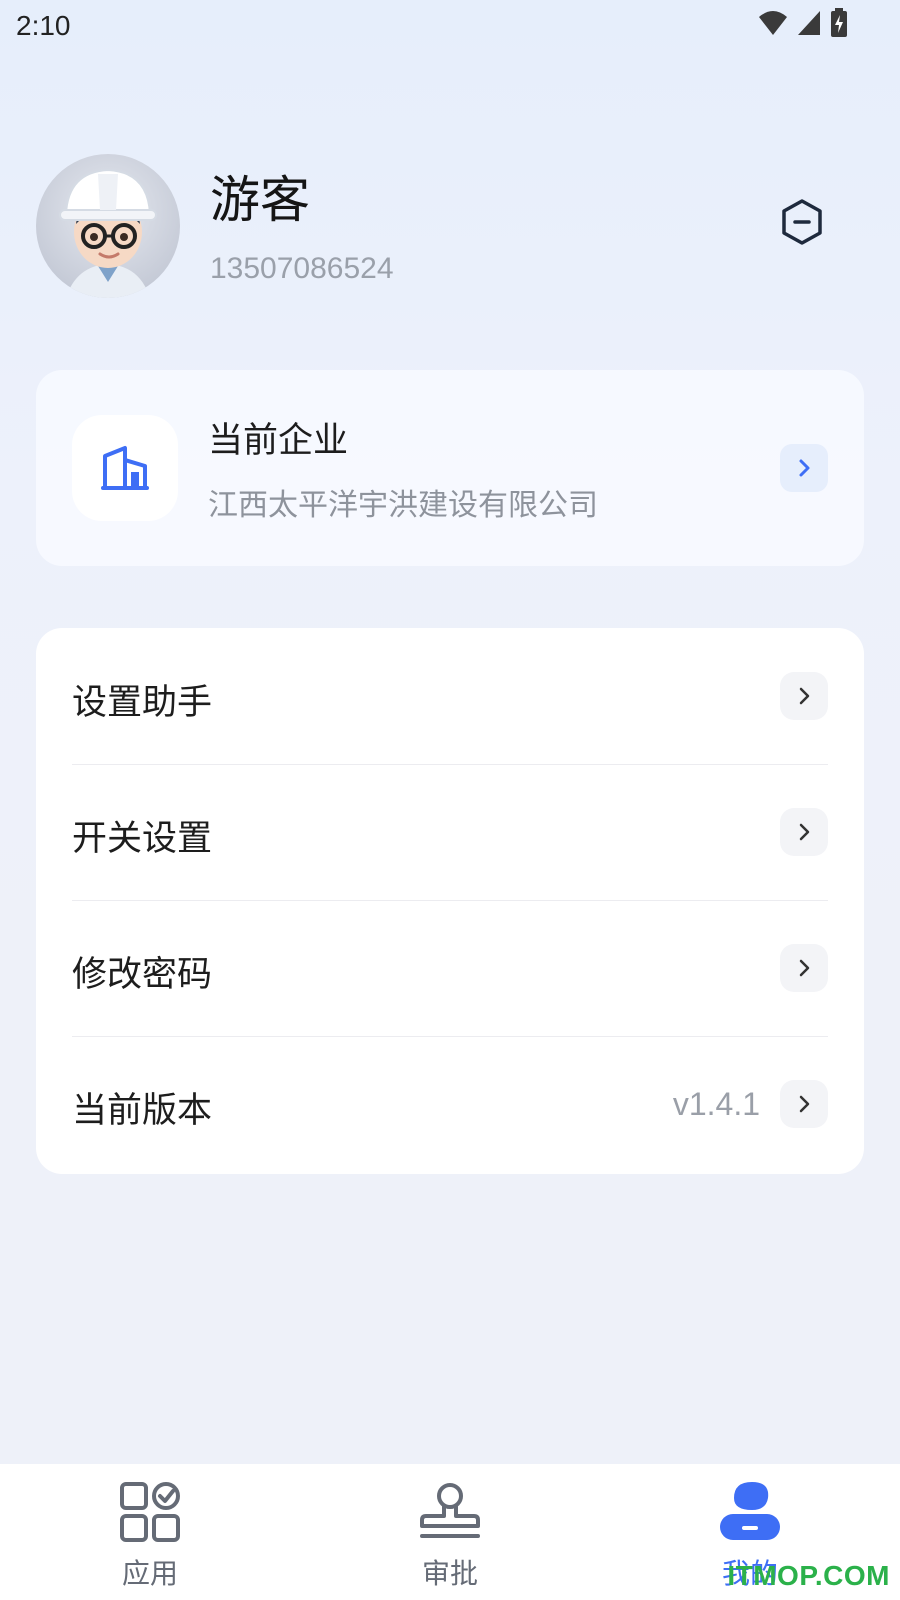 This screenshot has height=1600, width=900. Describe the element at coordinates (808, 1575) in the screenshot. I see `watermark: ITMOP.COM` at that location.